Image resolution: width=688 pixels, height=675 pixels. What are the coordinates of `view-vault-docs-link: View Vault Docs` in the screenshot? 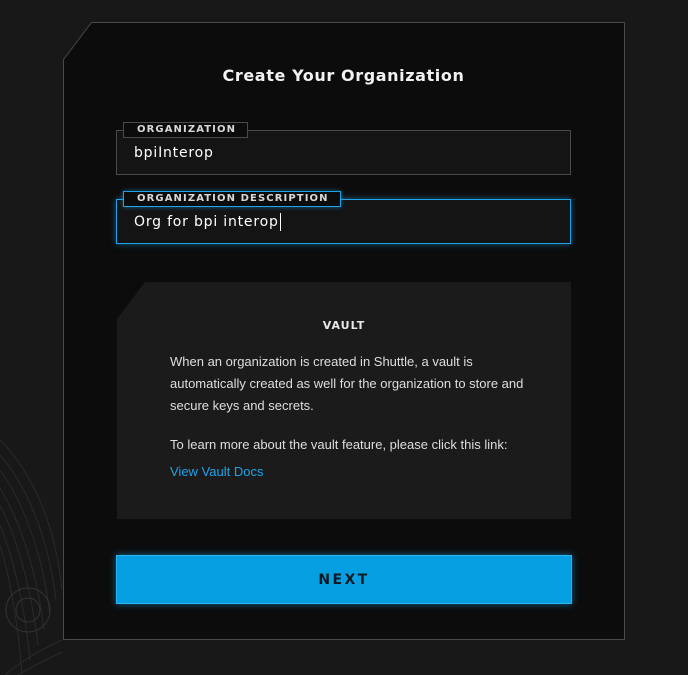 It's located at (216, 472).